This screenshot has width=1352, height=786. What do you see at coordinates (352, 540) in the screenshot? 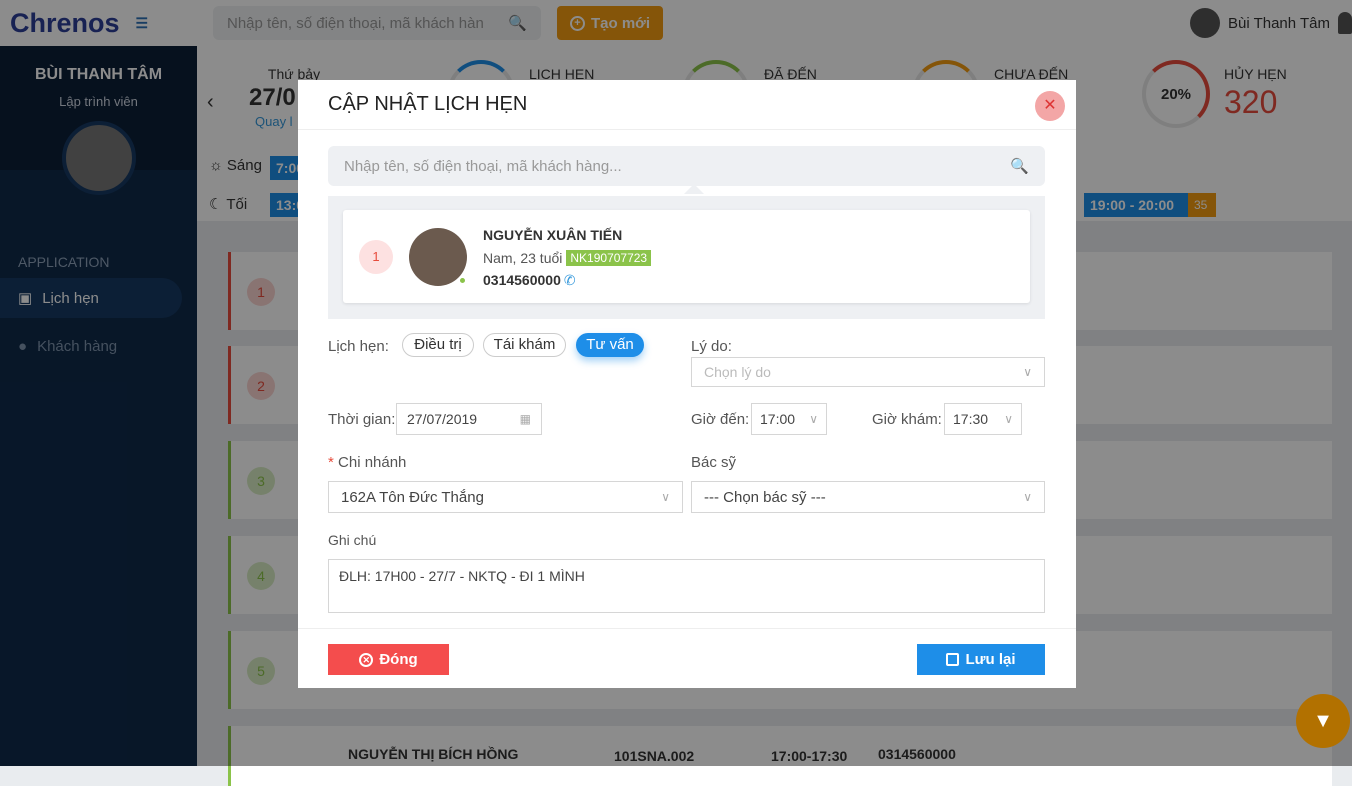
I see `note-label: Ghi chú` at bounding box center [352, 540].